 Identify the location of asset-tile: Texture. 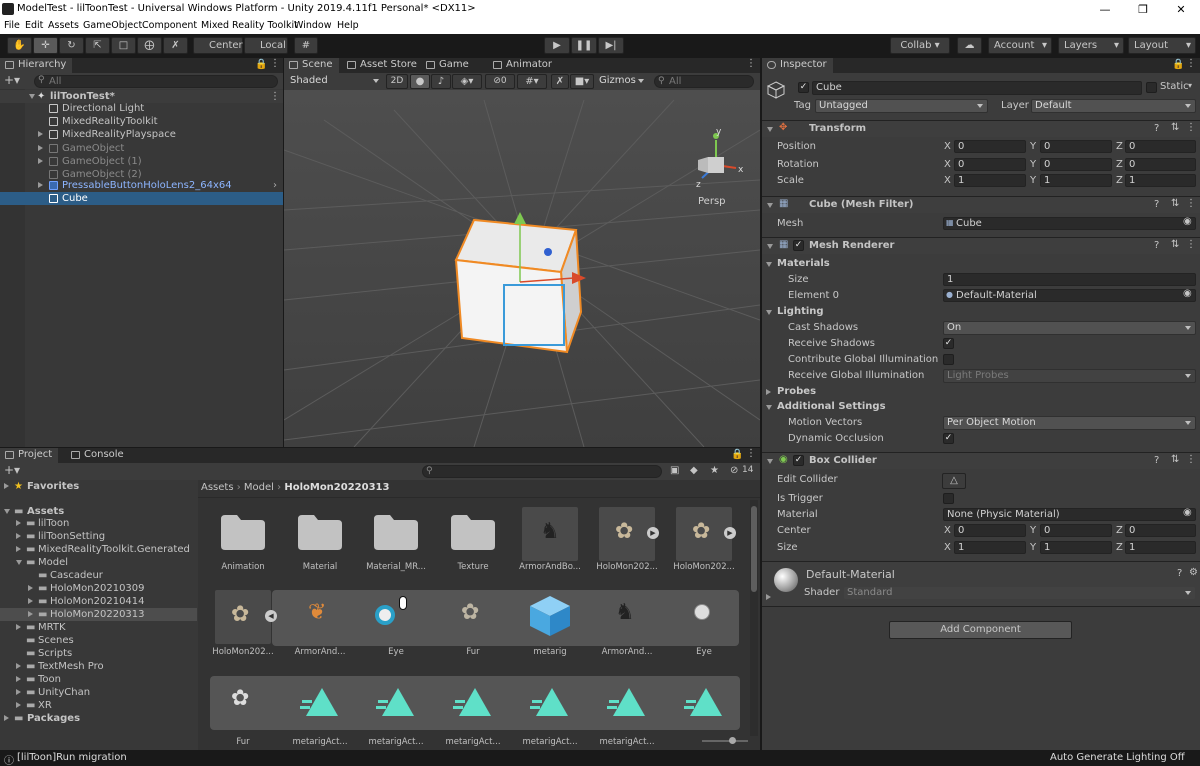
(473, 538).